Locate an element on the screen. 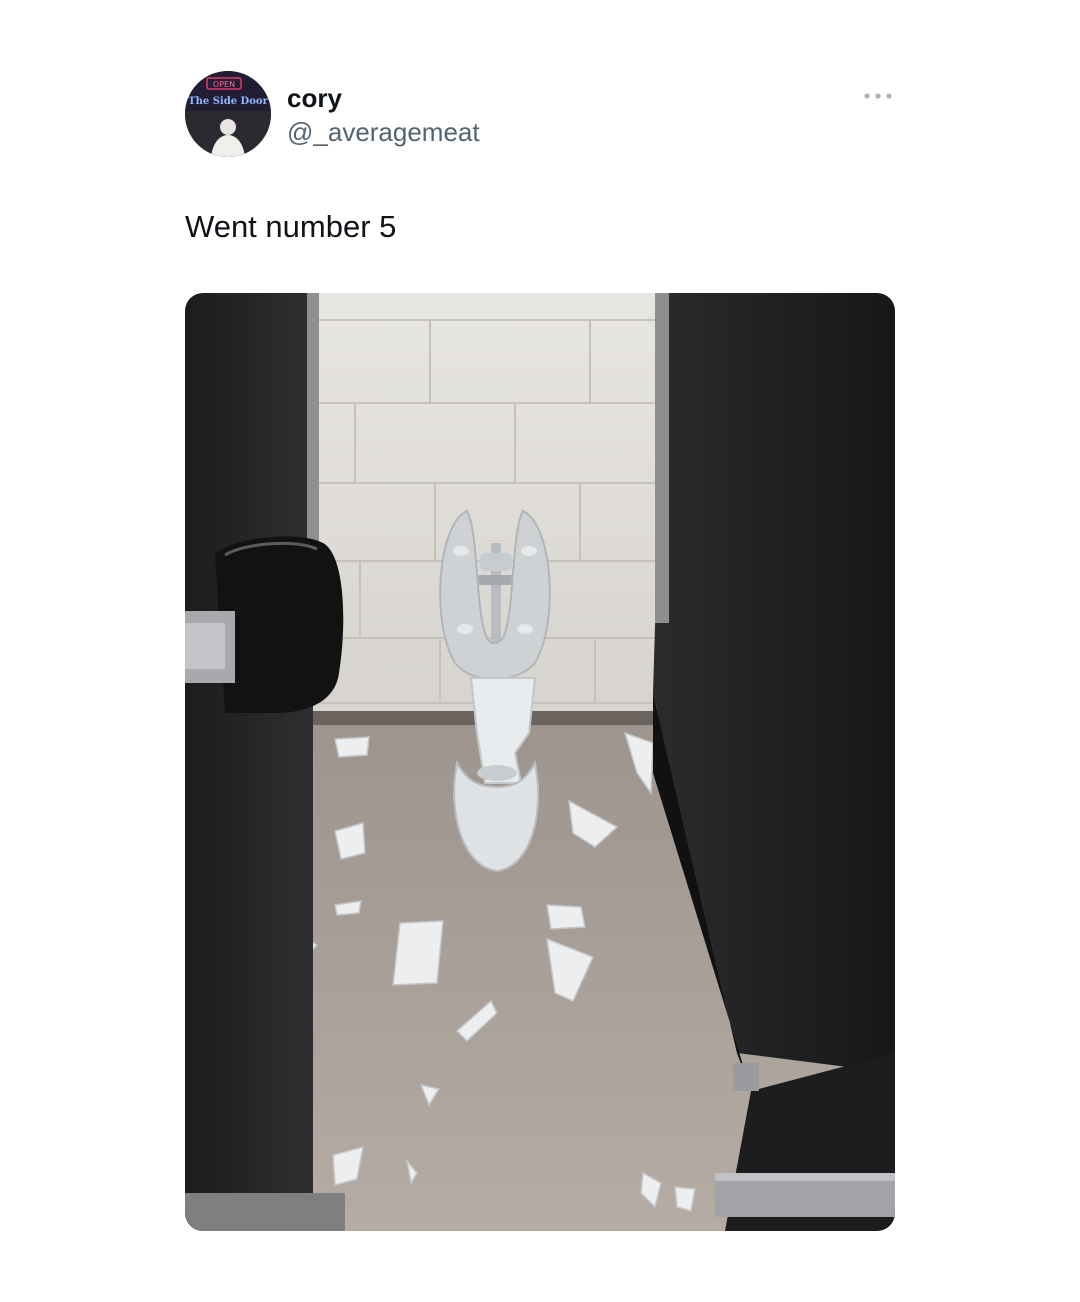  author-avatar: OPEN The Side Door is located at coordinates (228, 114).